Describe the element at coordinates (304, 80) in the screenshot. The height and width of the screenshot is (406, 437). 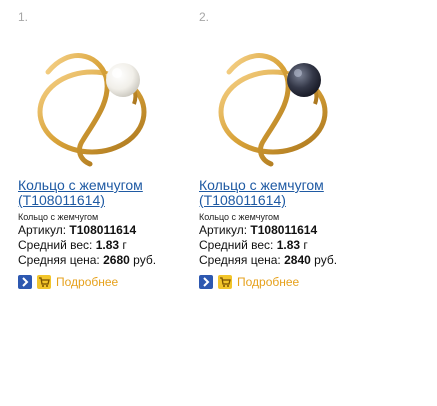
I see `pearl-black` at that location.